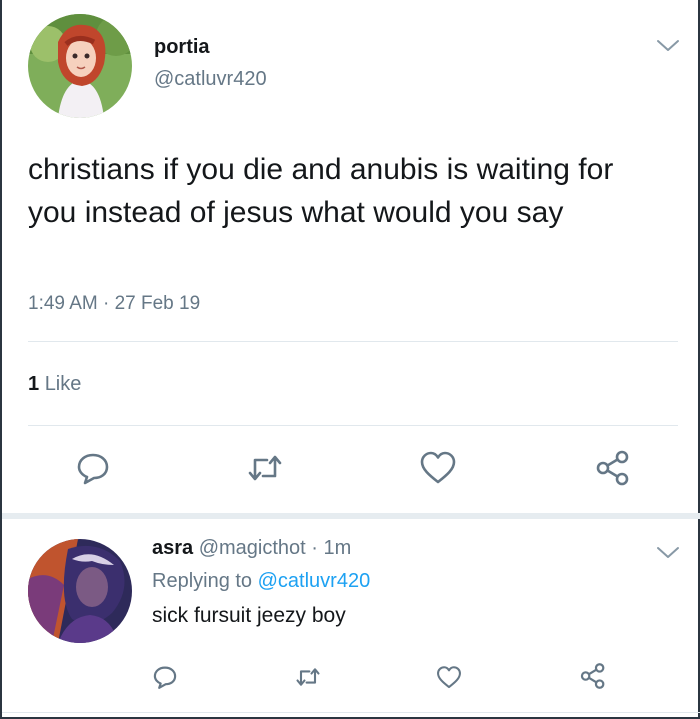 The image size is (700, 719). I want to click on reply-text: sick fursuit jeezy boy, so click(249, 615).